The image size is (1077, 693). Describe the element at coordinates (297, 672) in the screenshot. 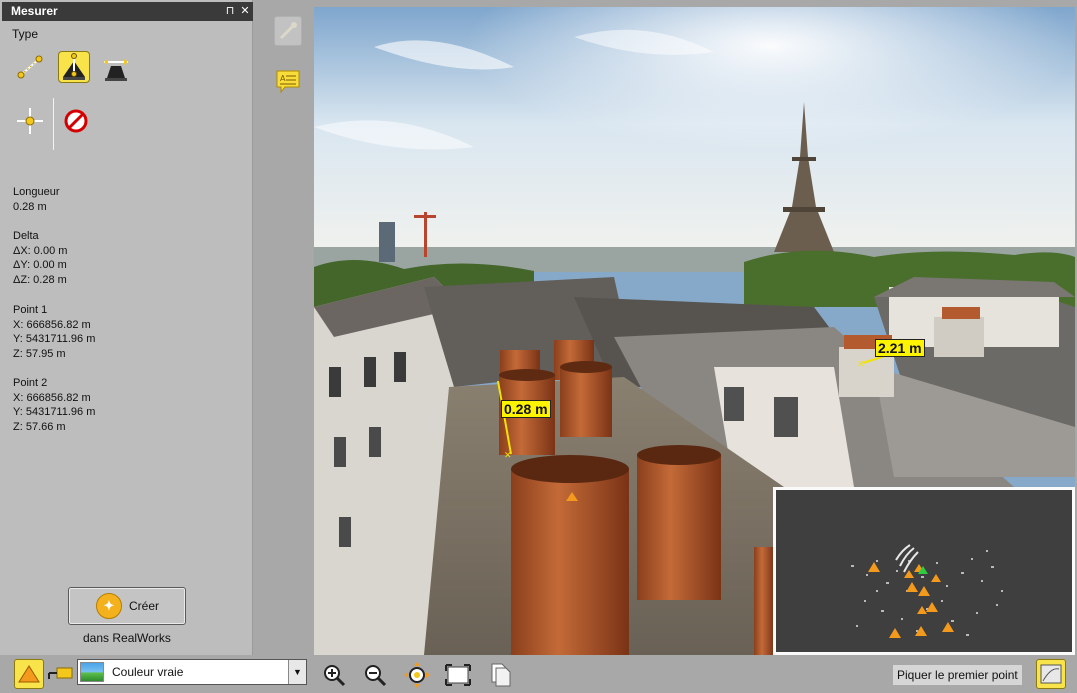

I see `chevron-down-icon: ▼` at that location.